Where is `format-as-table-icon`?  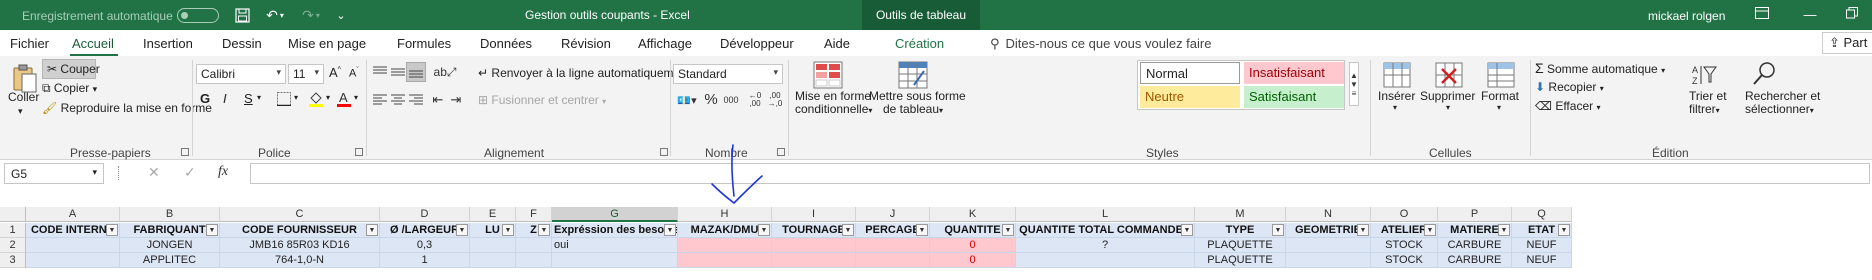
format-as-table-icon is located at coordinates (913, 75).